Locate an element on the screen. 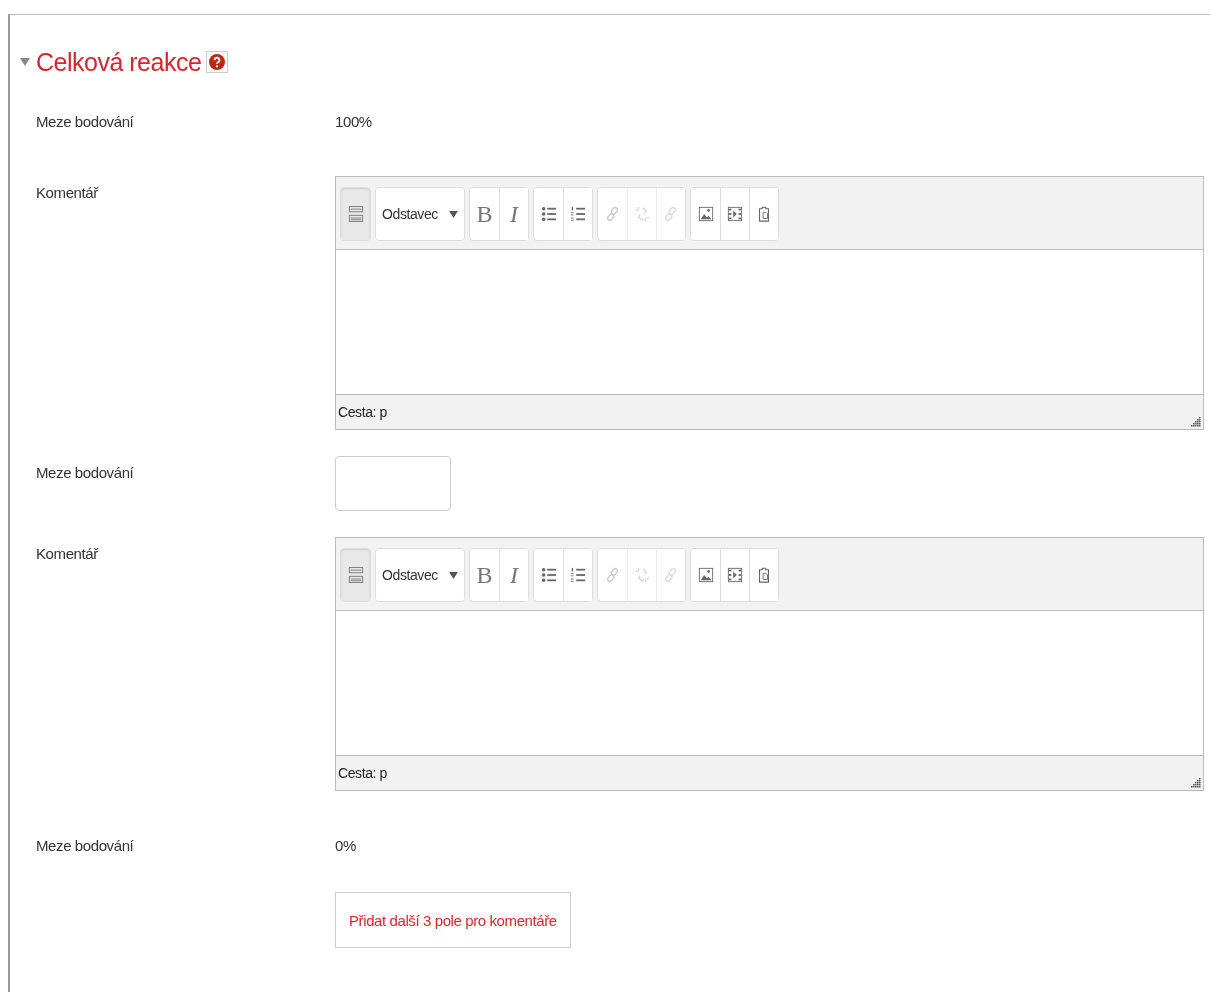 This screenshot has width=1210, height=992. section-title: Celková reakce is located at coordinates (119, 62).